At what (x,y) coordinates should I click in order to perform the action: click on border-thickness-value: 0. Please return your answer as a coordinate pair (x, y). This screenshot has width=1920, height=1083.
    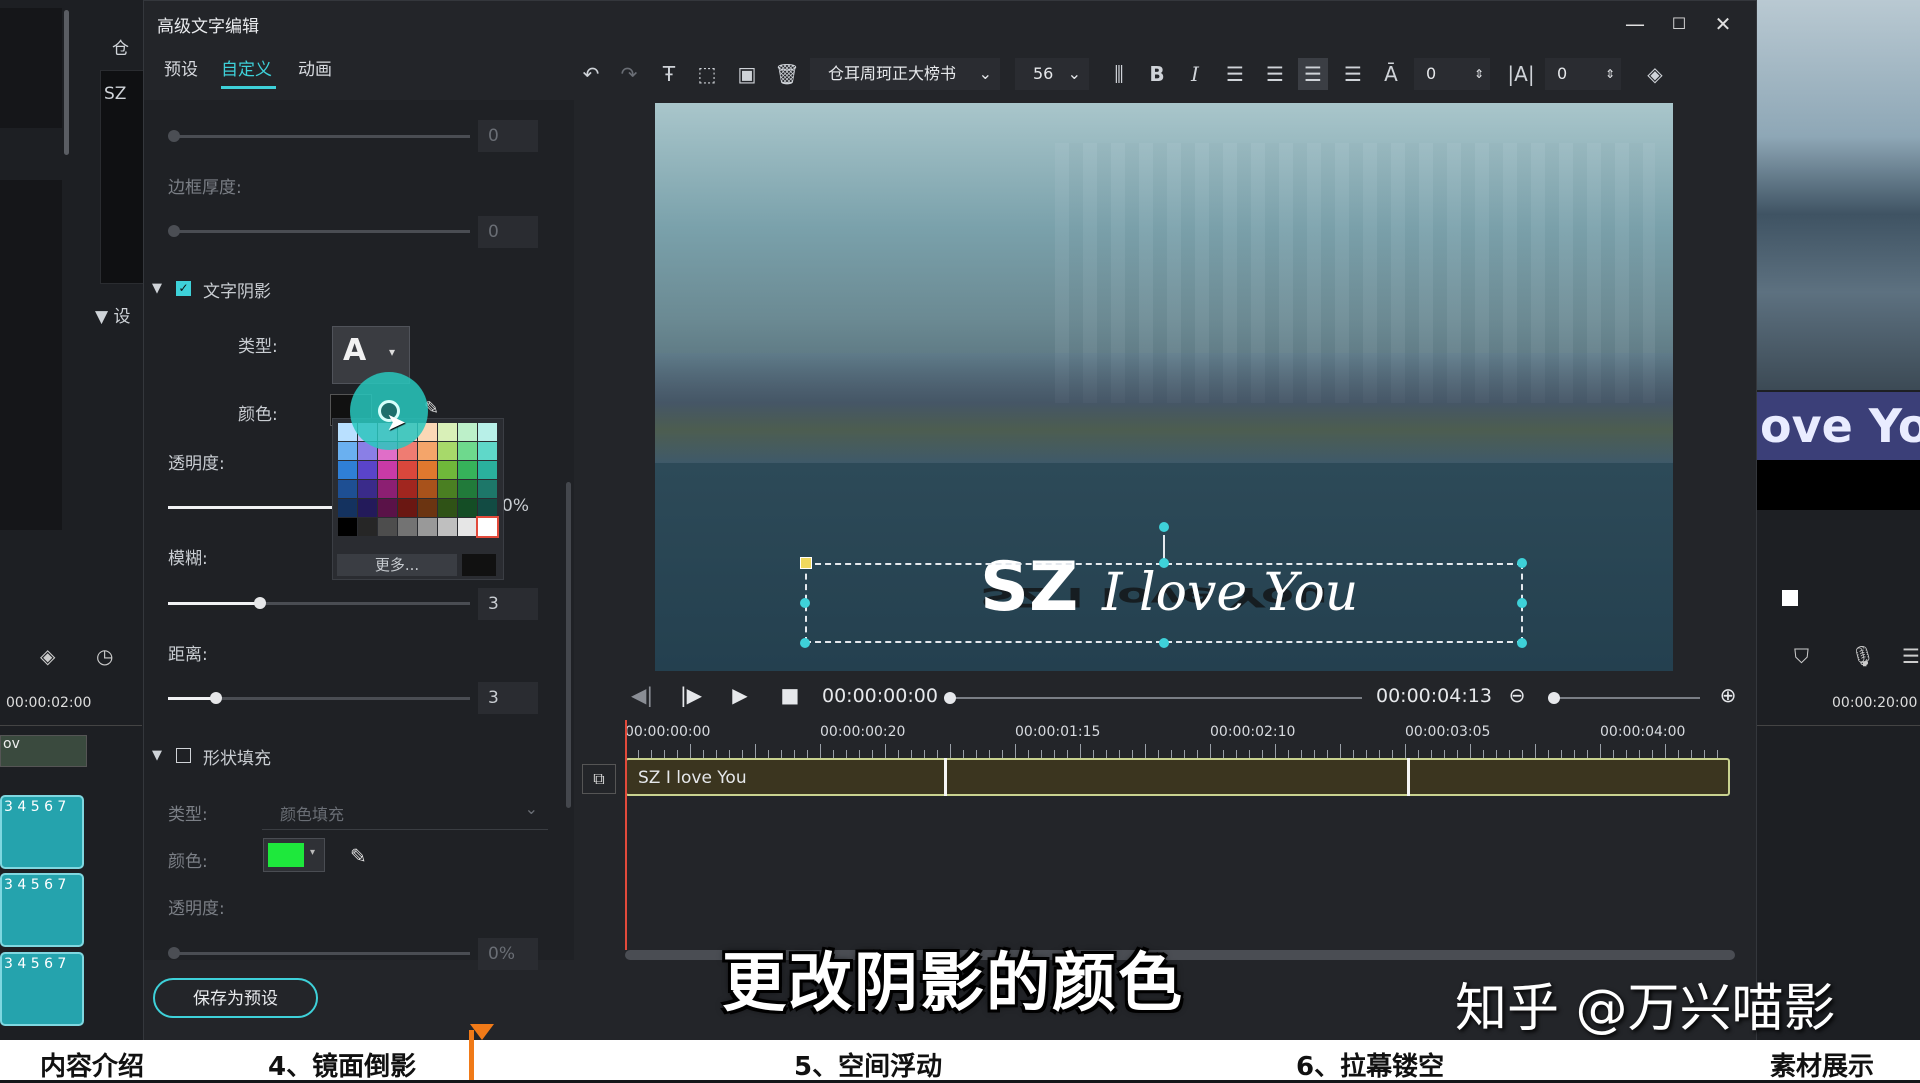
    Looking at the image, I should click on (508, 232).